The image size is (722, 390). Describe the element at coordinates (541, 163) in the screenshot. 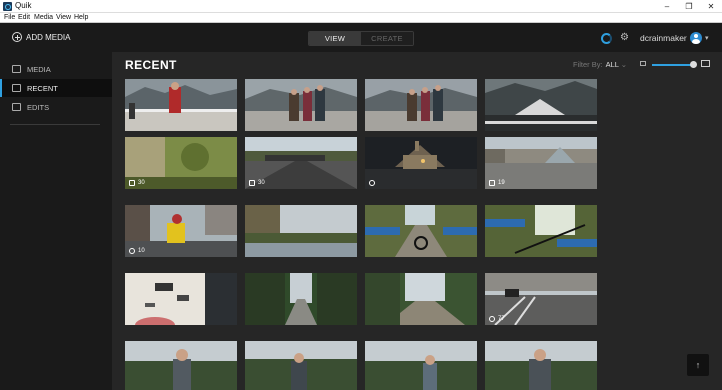

I see `media-thumbnail: 19` at that location.